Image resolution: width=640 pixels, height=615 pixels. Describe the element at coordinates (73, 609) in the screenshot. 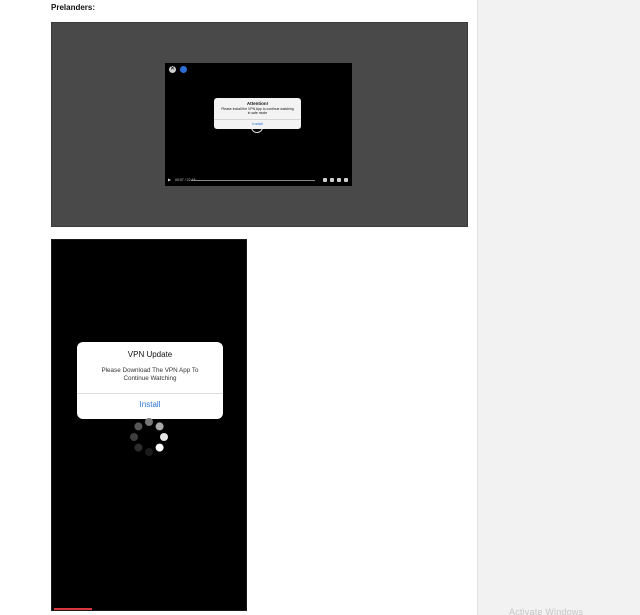

I see `red-indicator` at that location.